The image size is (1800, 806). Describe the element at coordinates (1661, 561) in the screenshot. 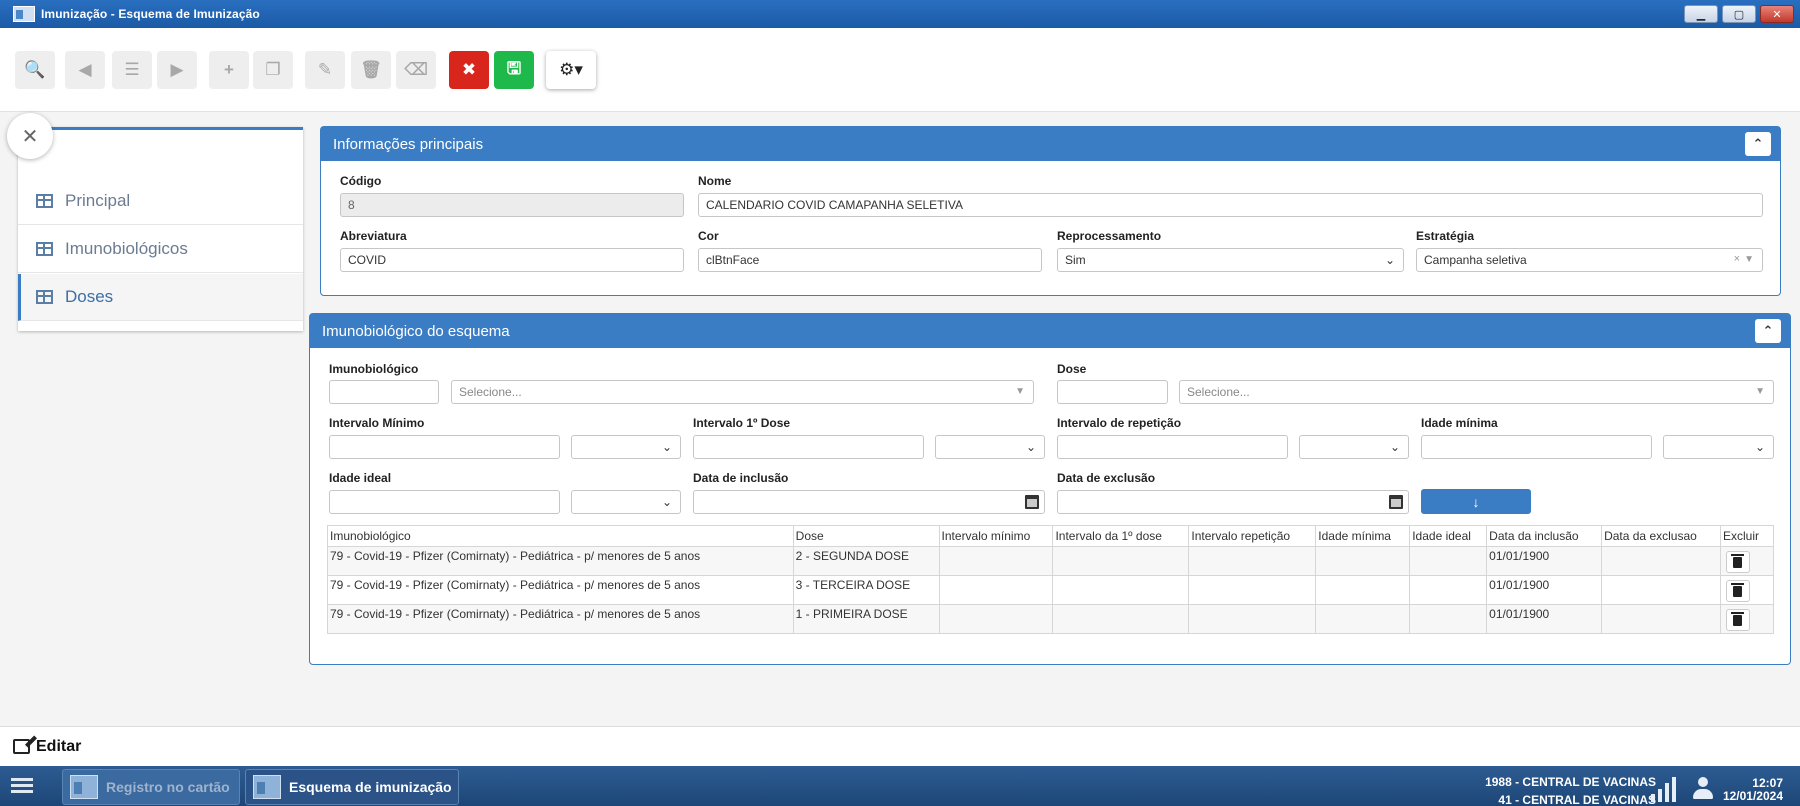

I see `cell-data-exclusao` at that location.